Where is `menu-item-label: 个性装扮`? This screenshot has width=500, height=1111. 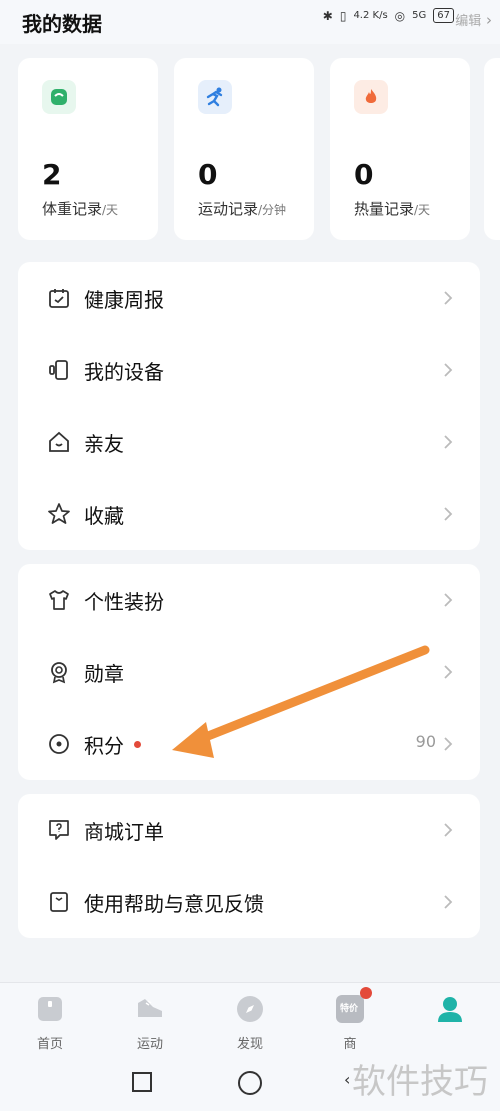 menu-item-label: 个性装扮 is located at coordinates (124, 601).